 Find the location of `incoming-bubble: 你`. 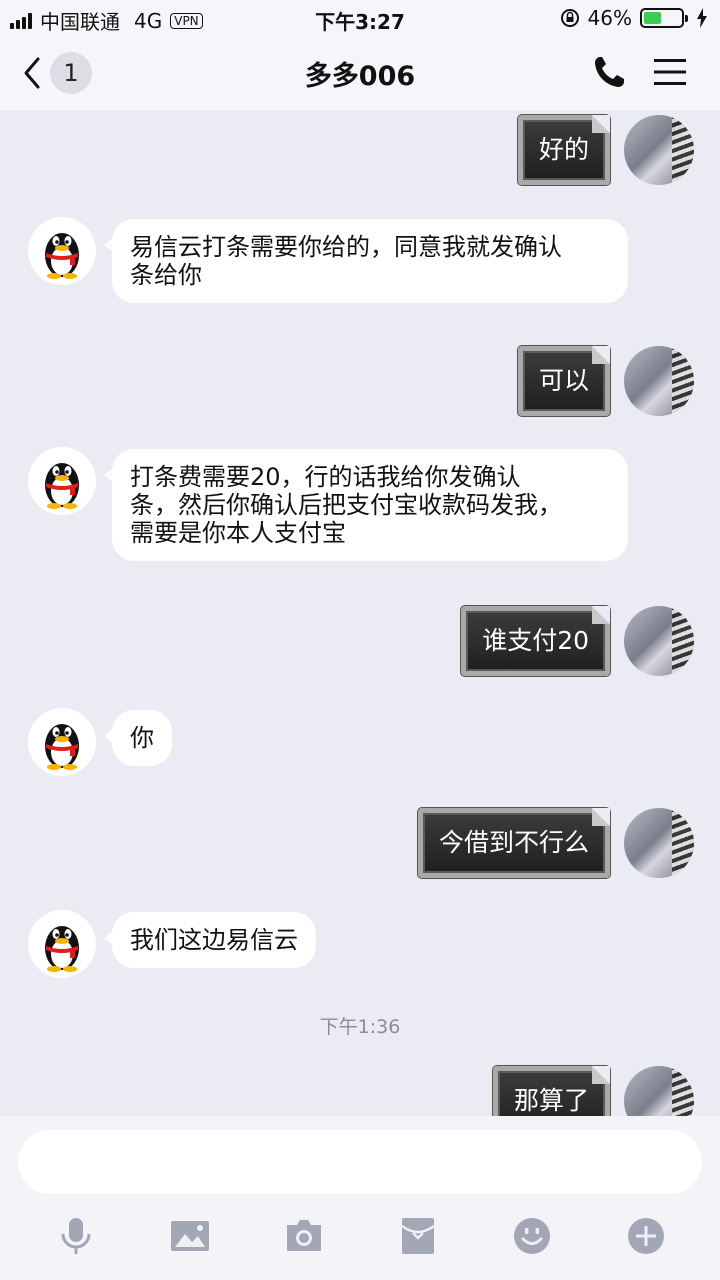

incoming-bubble: 你 is located at coordinates (138, 738).